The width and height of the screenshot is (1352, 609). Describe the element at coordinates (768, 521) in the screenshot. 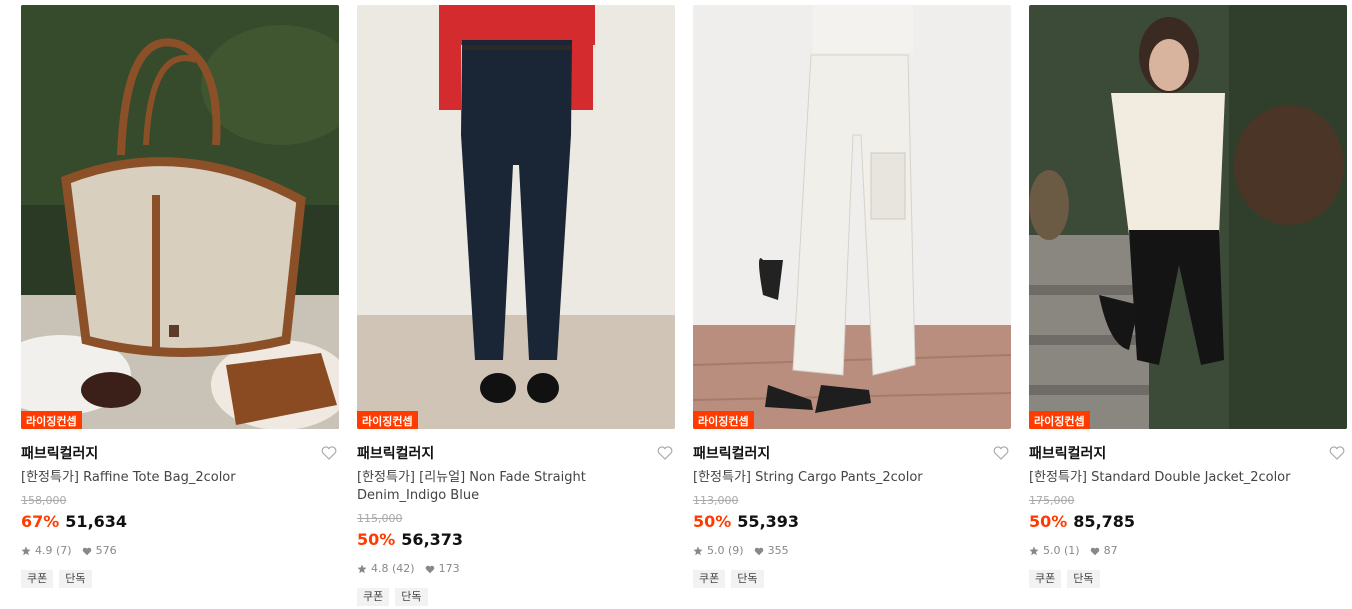

I see `sale-price: 55,393` at that location.